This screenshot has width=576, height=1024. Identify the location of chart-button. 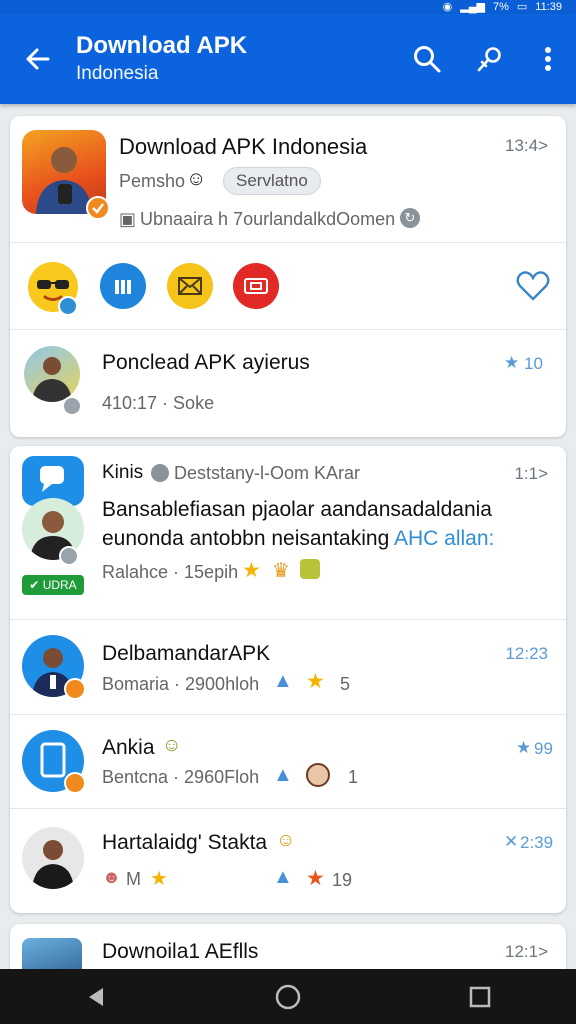
(123, 286).